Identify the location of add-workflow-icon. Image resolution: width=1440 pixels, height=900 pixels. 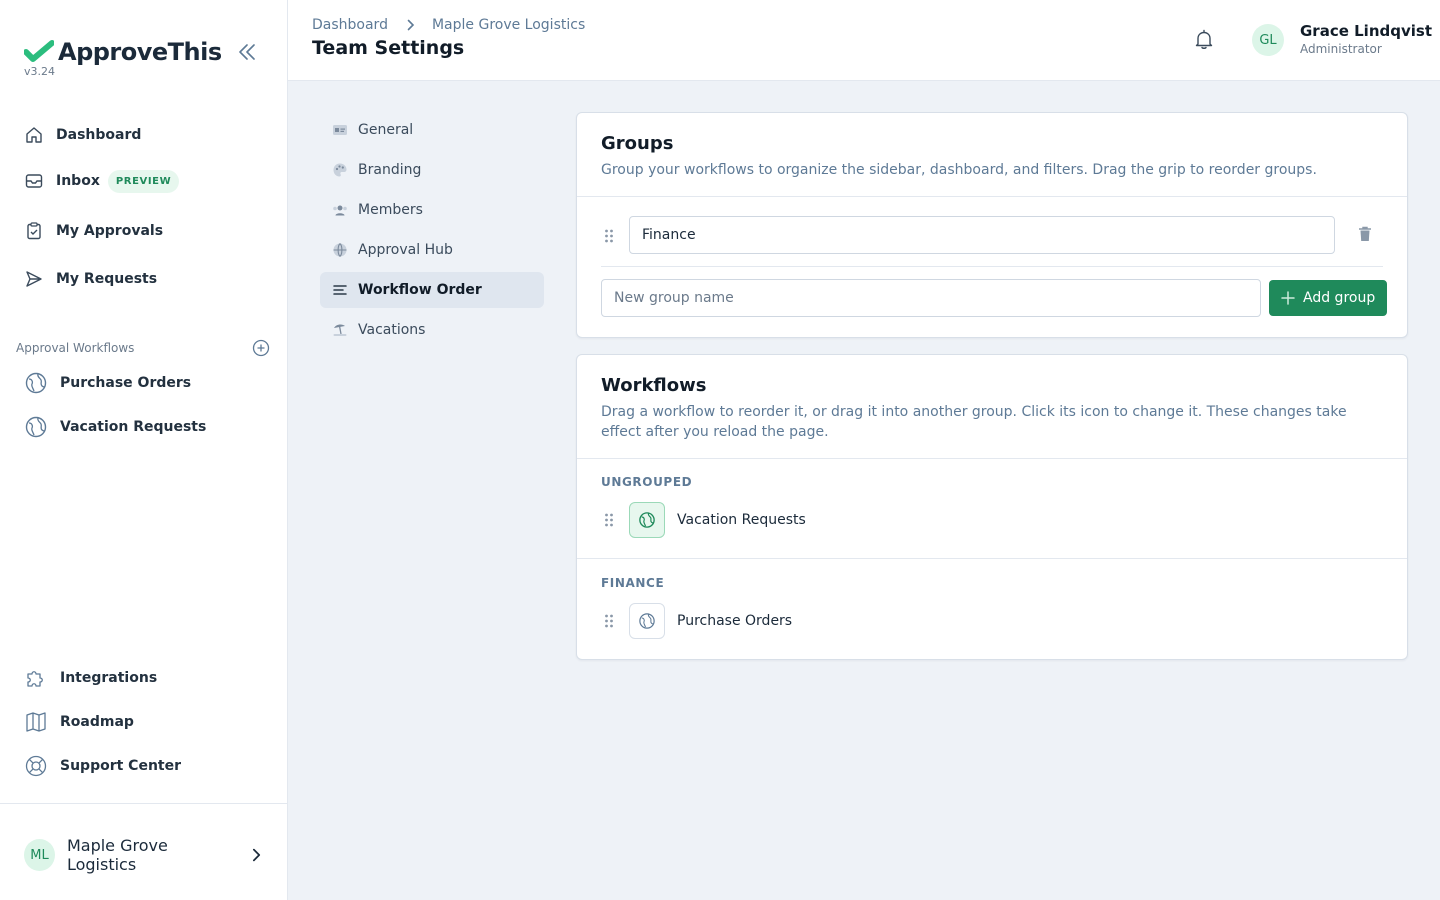
(261, 348).